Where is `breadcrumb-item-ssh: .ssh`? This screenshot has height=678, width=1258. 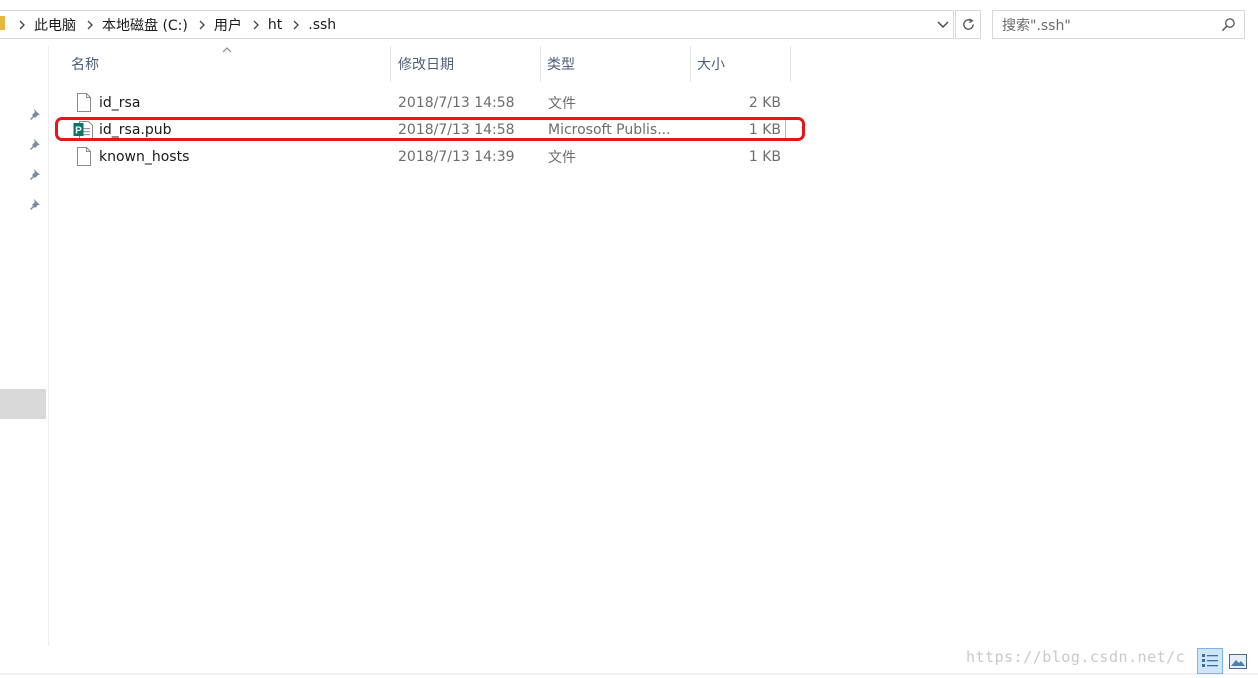 breadcrumb-item-ssh: .ssh is located at coordinates (323, 25).